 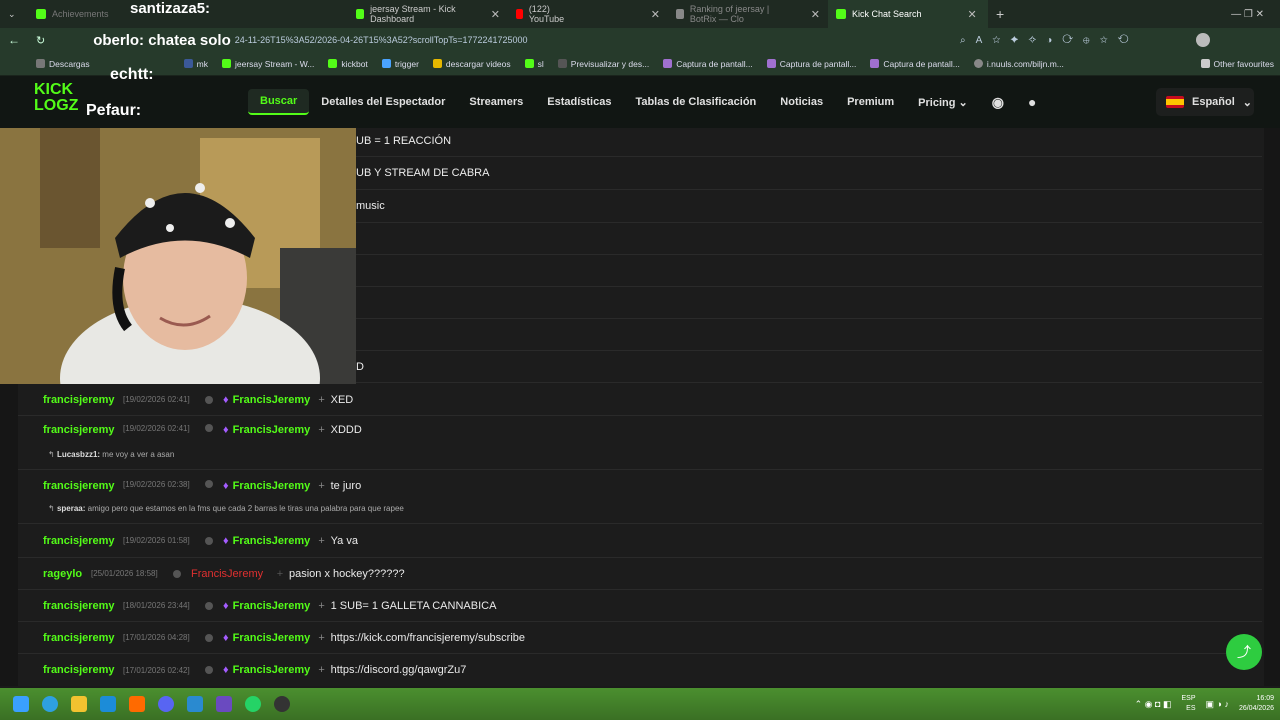 I want to click on bookmark-4: trigger, so click(x=400, y=64).